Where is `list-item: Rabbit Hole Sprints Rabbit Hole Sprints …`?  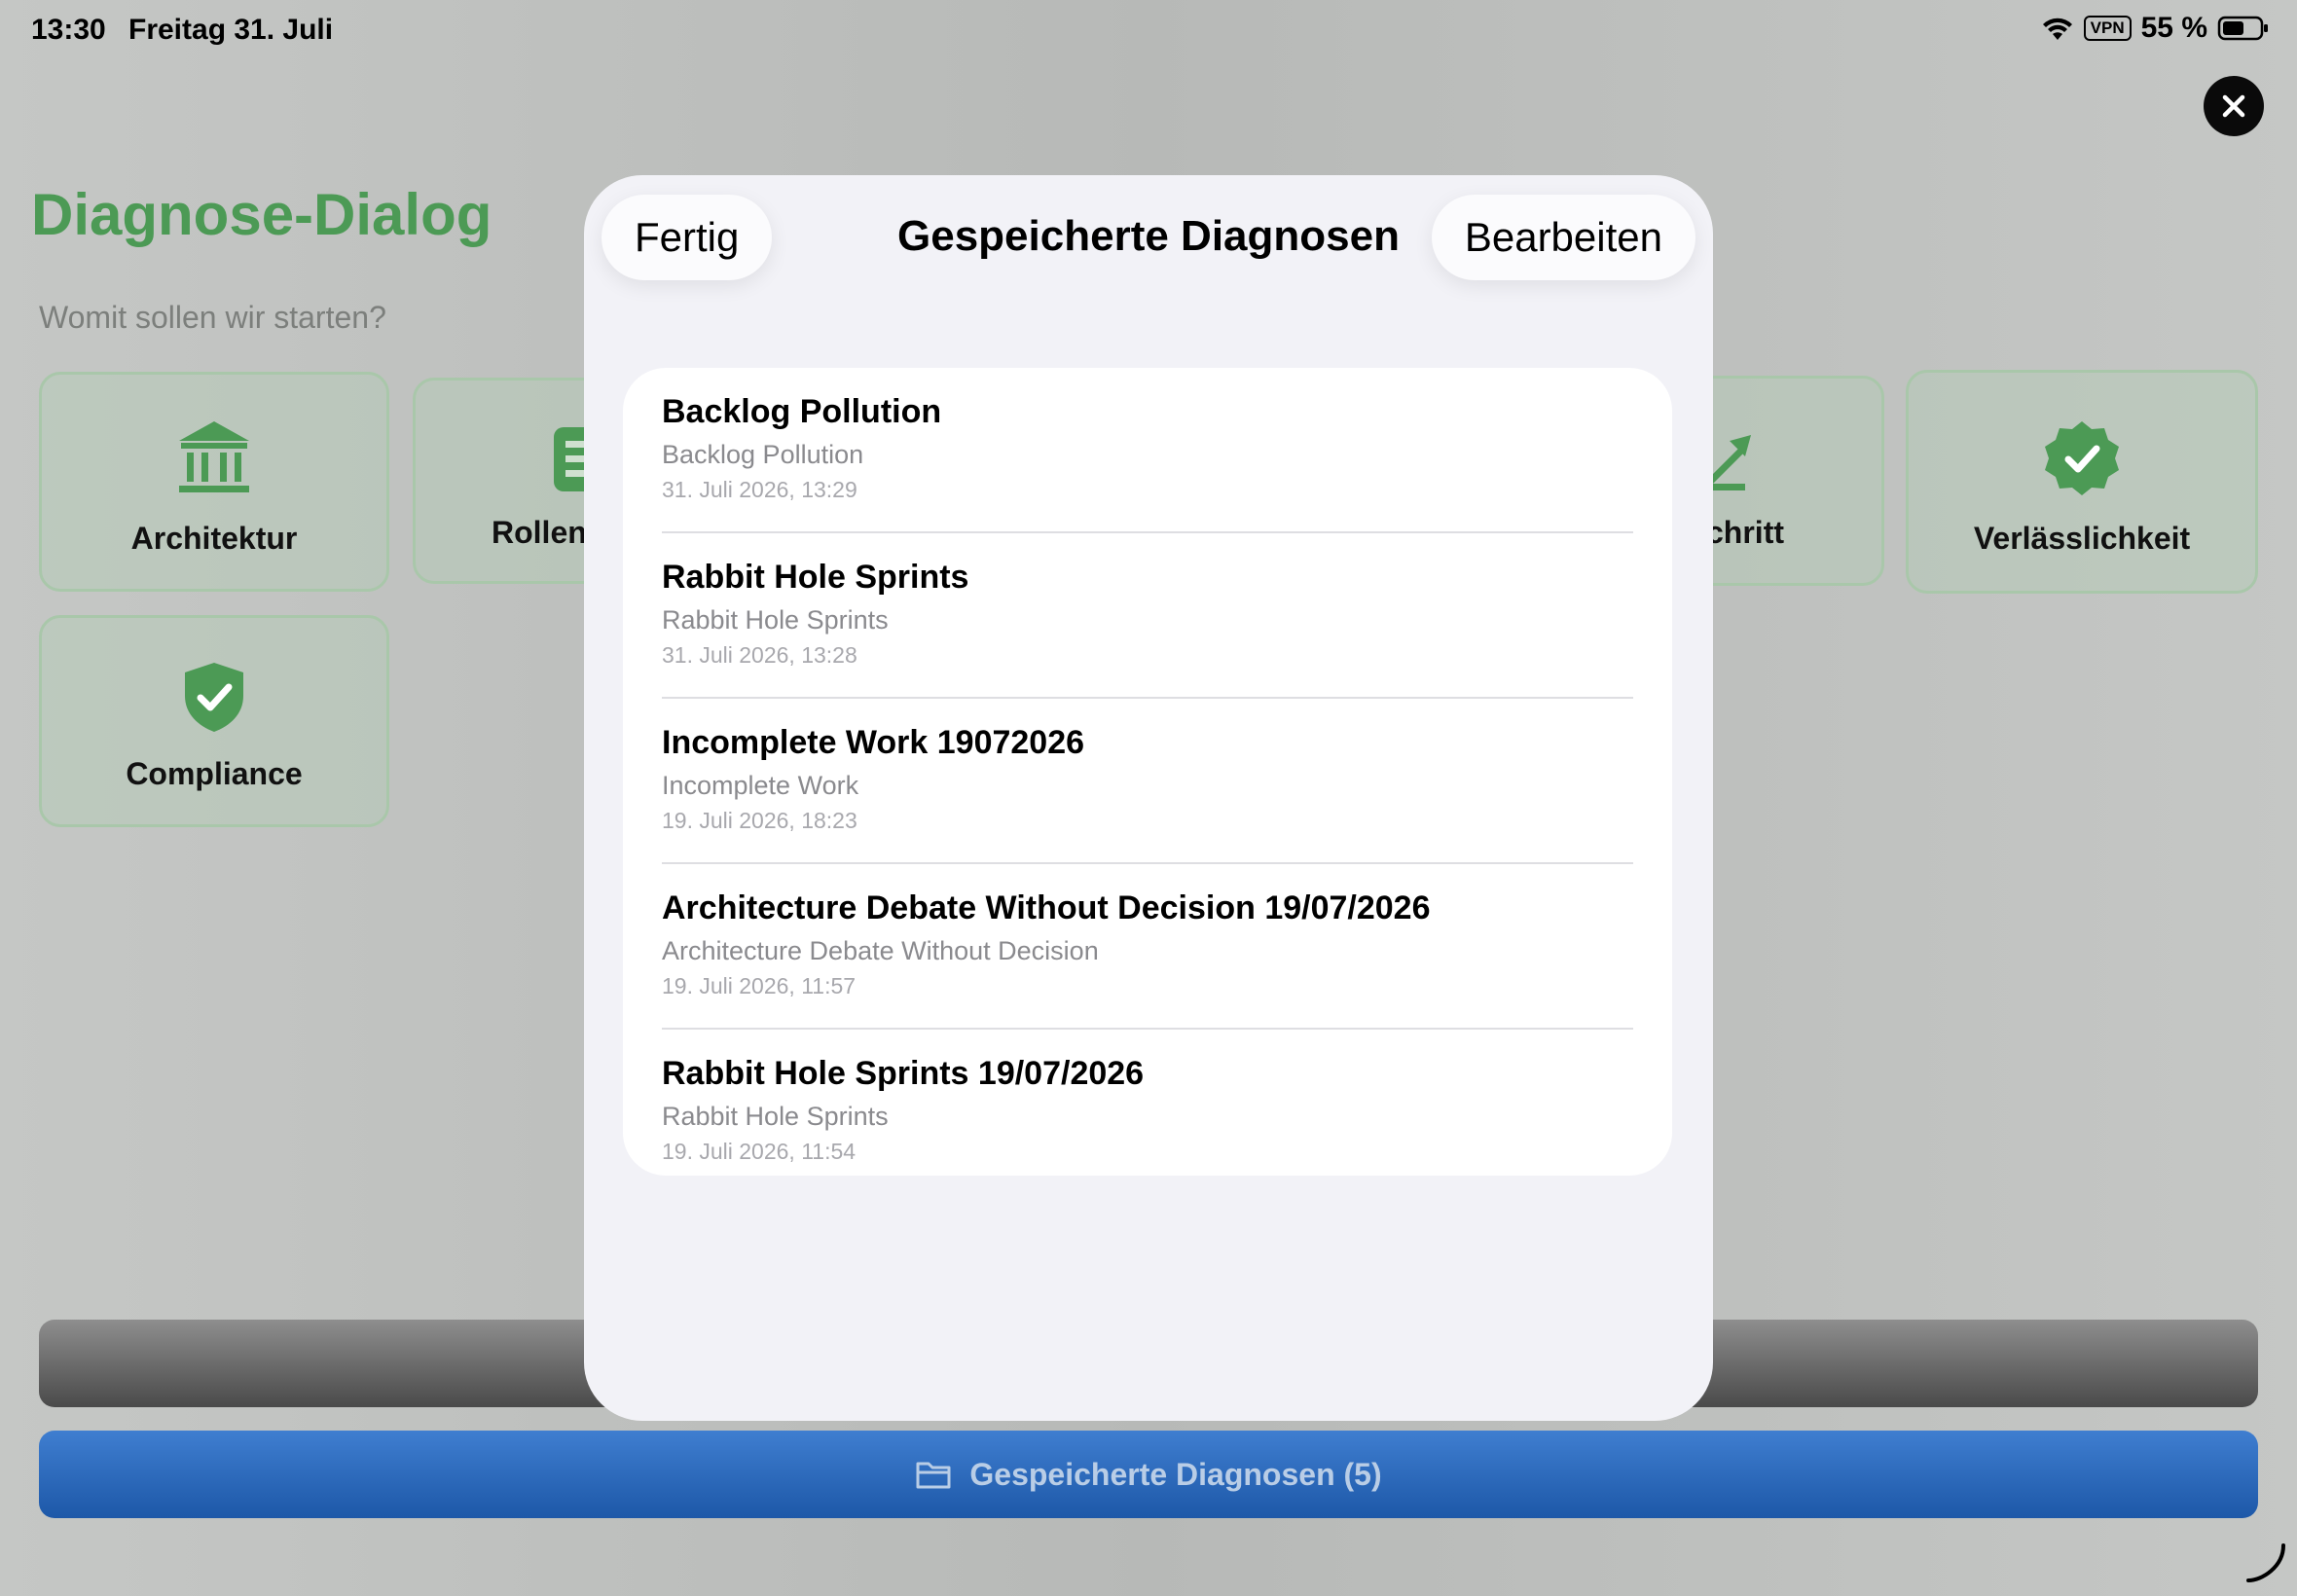
list-item: Rabbit Hole Sprints Rabbit Hole Sprints … is located at coordinates (1147, 616).